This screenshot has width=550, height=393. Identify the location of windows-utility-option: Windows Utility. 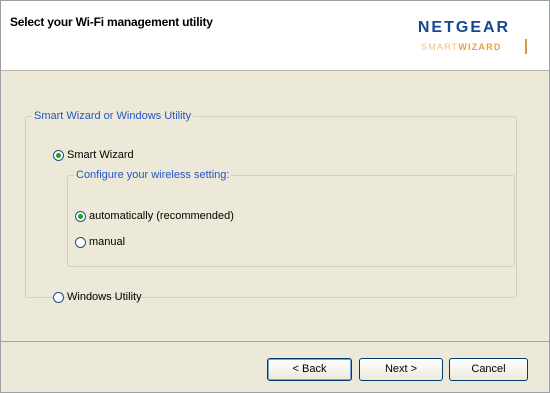
(97, 297).